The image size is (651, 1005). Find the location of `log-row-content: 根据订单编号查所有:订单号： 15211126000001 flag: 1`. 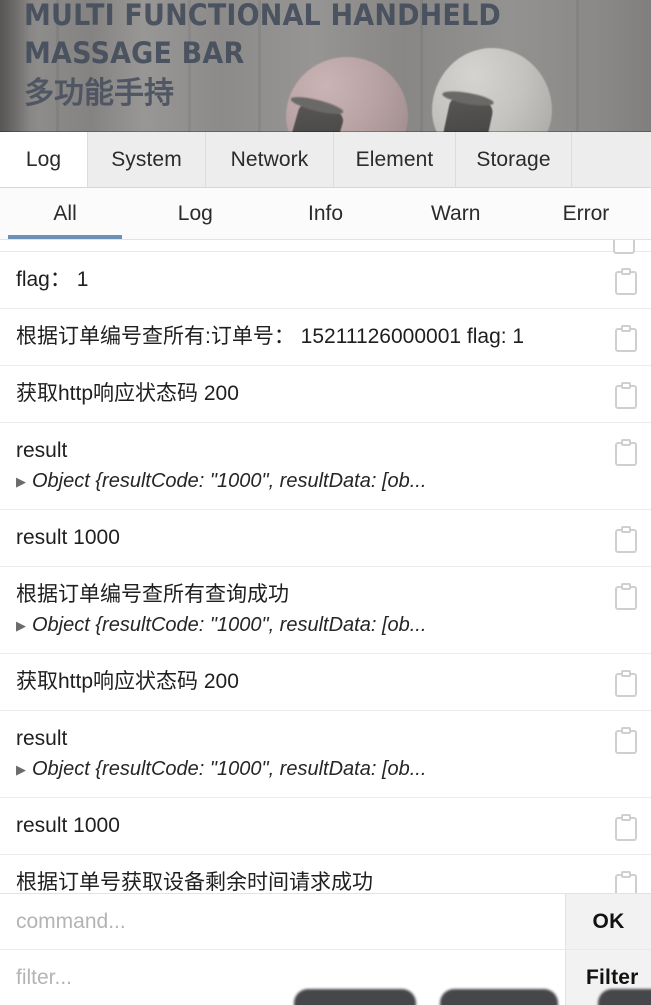

log-row-content: 根据订单编号查所有:订单号： 15211126000001 flag: 1 is located at coordinates (315, 337).